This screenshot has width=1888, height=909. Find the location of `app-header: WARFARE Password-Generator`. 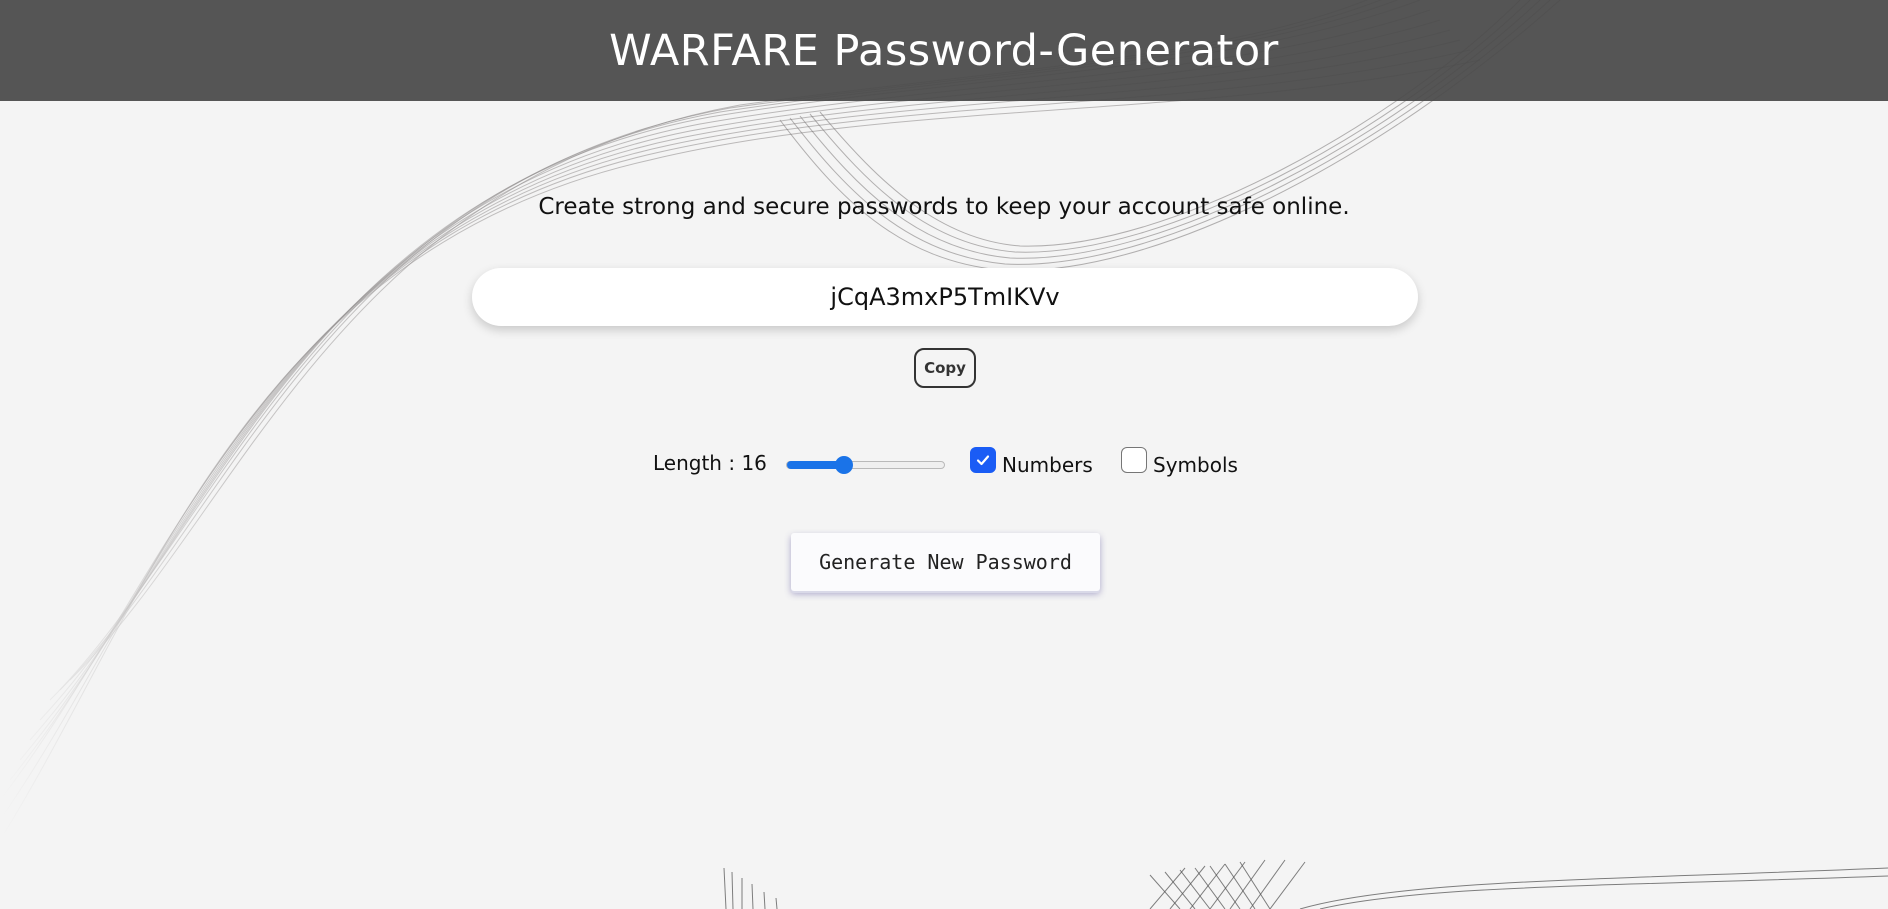

app-header: WARFARE Password-Generator is located at coordinates (944, 50).